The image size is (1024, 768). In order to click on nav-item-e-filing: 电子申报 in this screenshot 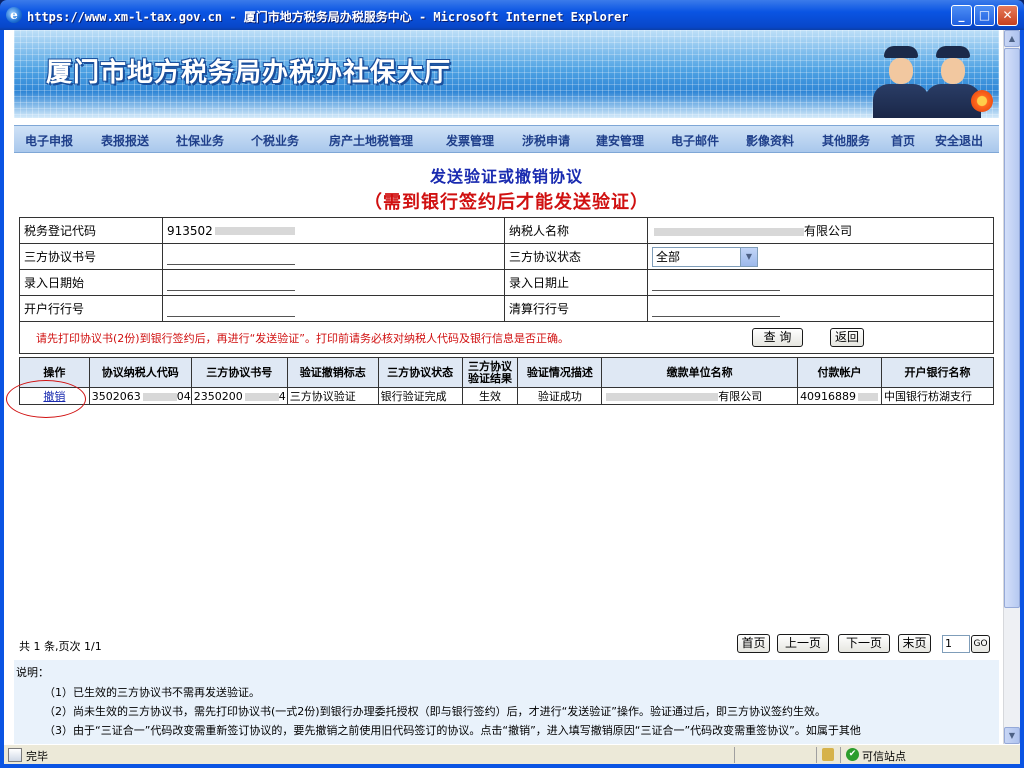, I will do `click(49, 140)`.